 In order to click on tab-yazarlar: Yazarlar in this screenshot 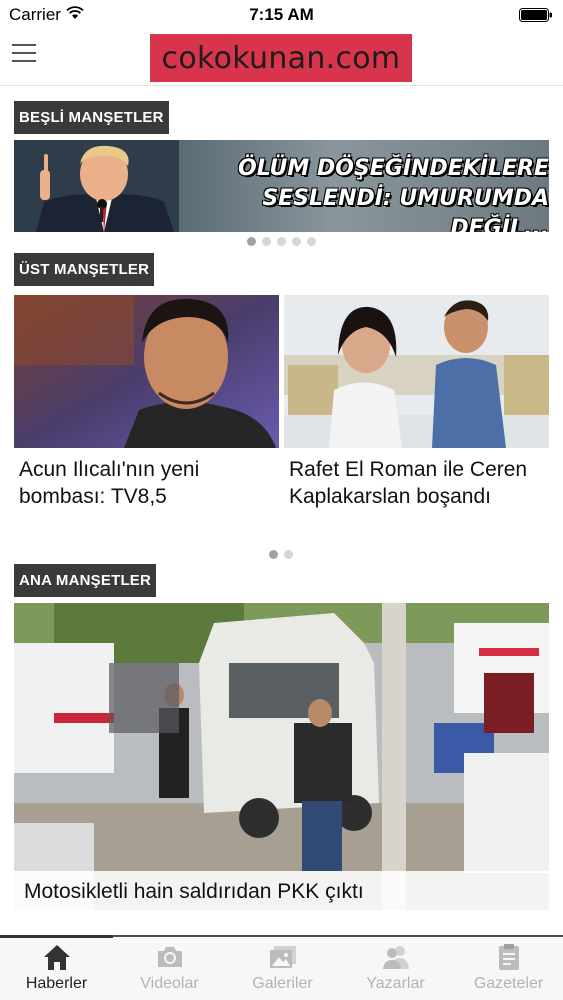, I will do `click(395, 968)`.